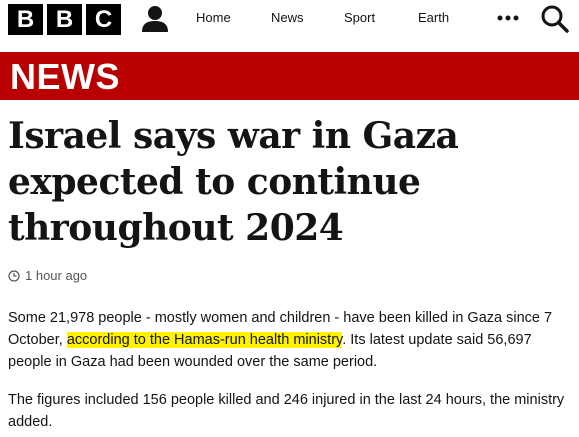  Describe the element at coordinates (213, 17) in the screenshot. I see `nav-item-home: Home` at that location.